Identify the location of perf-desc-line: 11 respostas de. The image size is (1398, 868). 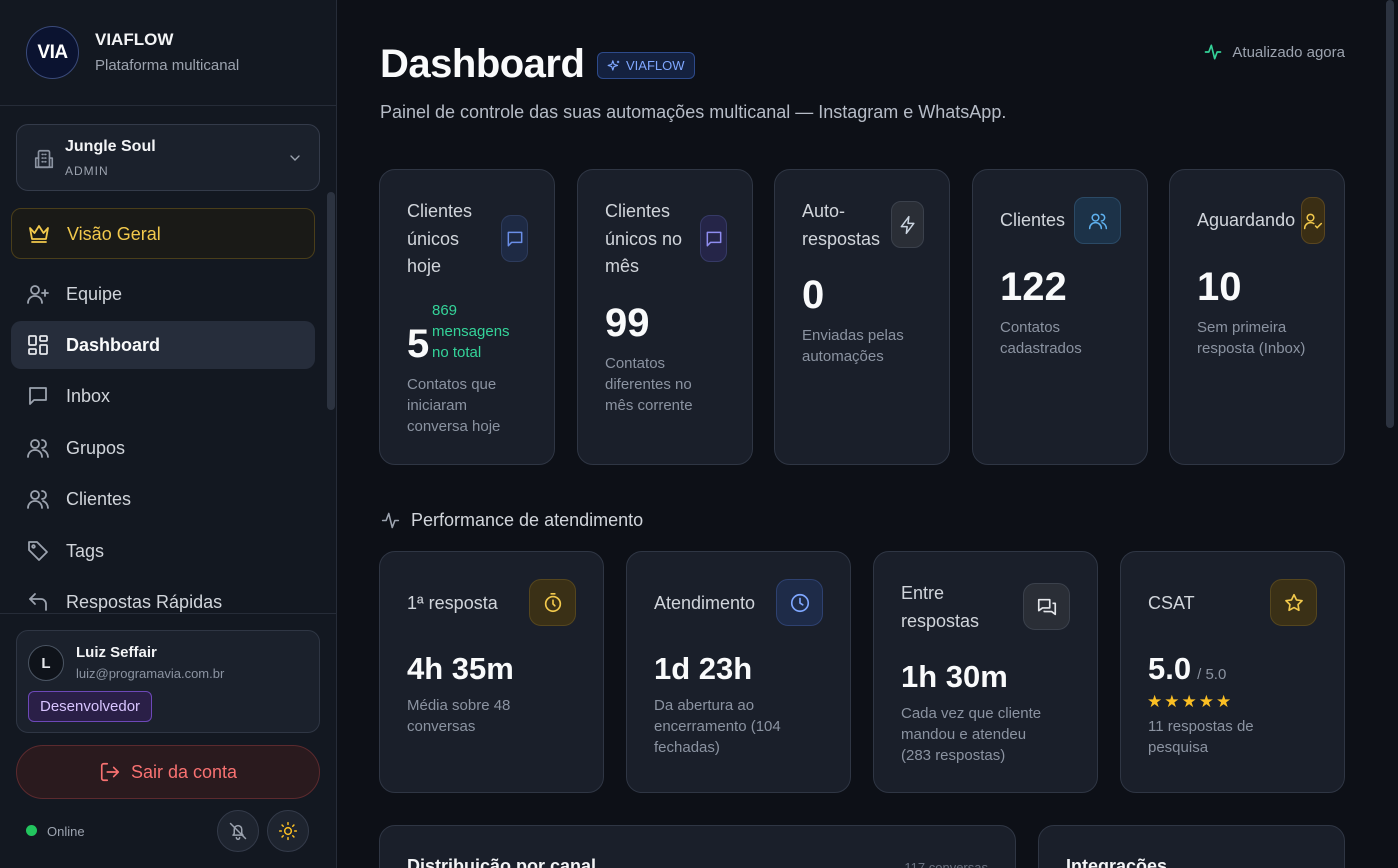
(1201, 726).